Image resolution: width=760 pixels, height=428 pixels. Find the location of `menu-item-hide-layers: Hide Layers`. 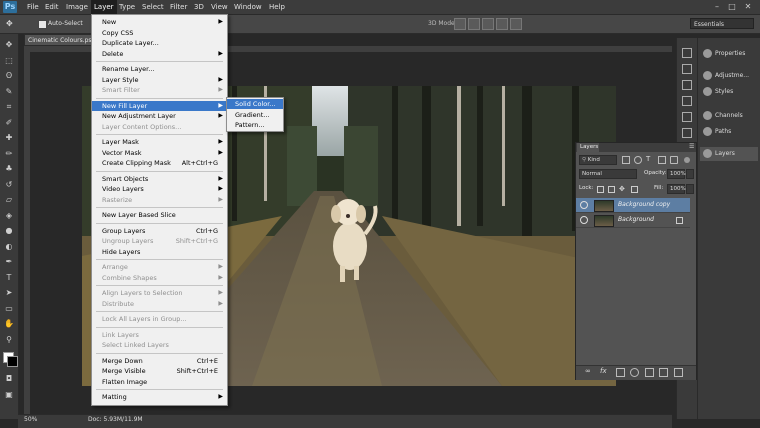

menu-item-hide-layers: Hide Layers is located at coordinates (159, 252).